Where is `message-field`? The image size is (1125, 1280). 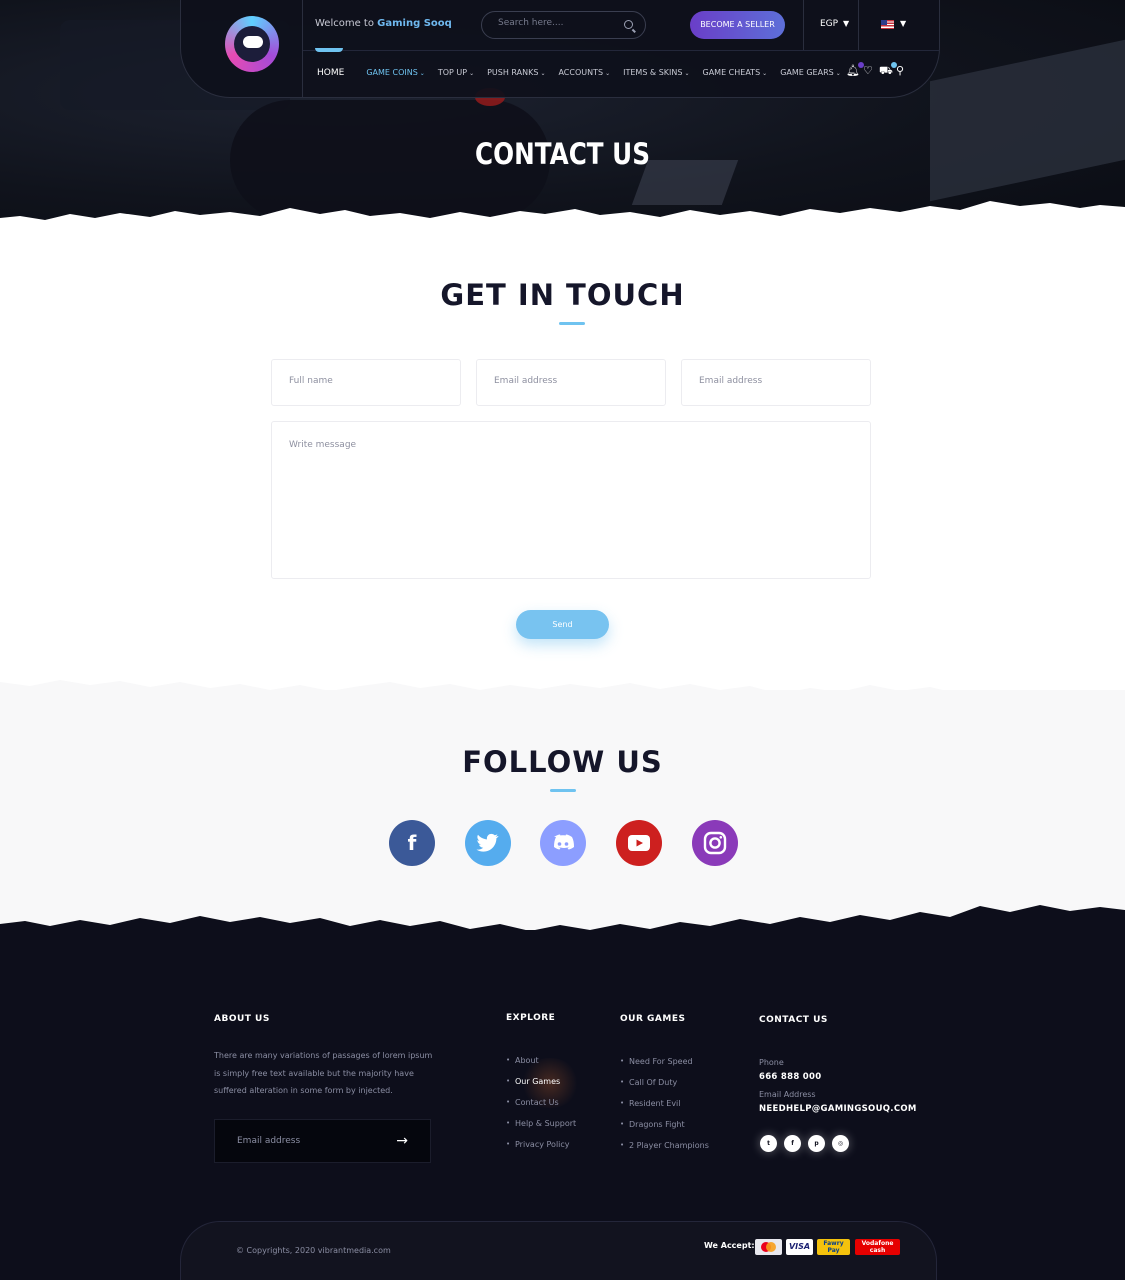 message-field is located at coordinates (571, 500).